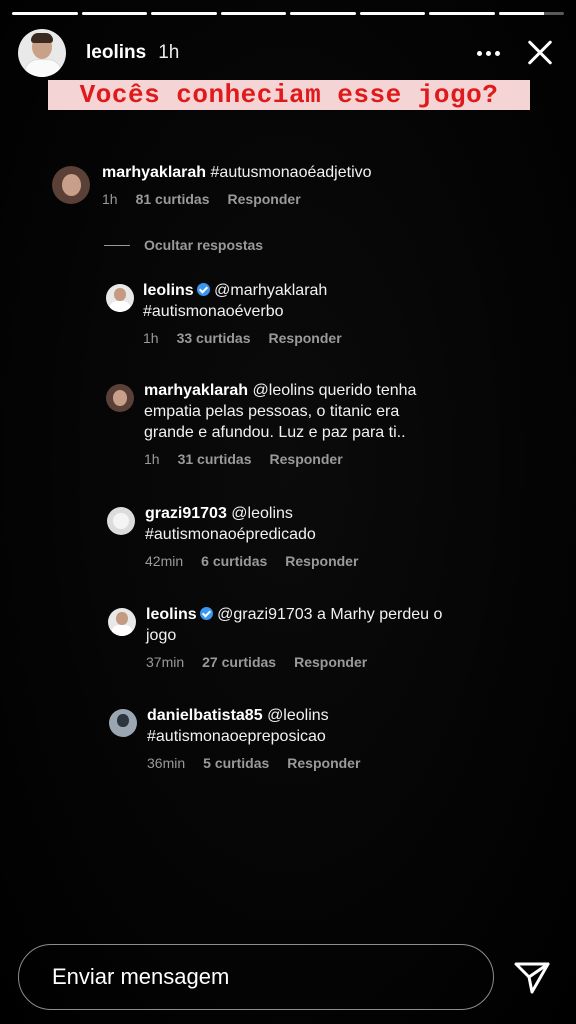  Describe the element at coordinates (116, 53) in the screenshot. I see `story-username: leolins` at that location.